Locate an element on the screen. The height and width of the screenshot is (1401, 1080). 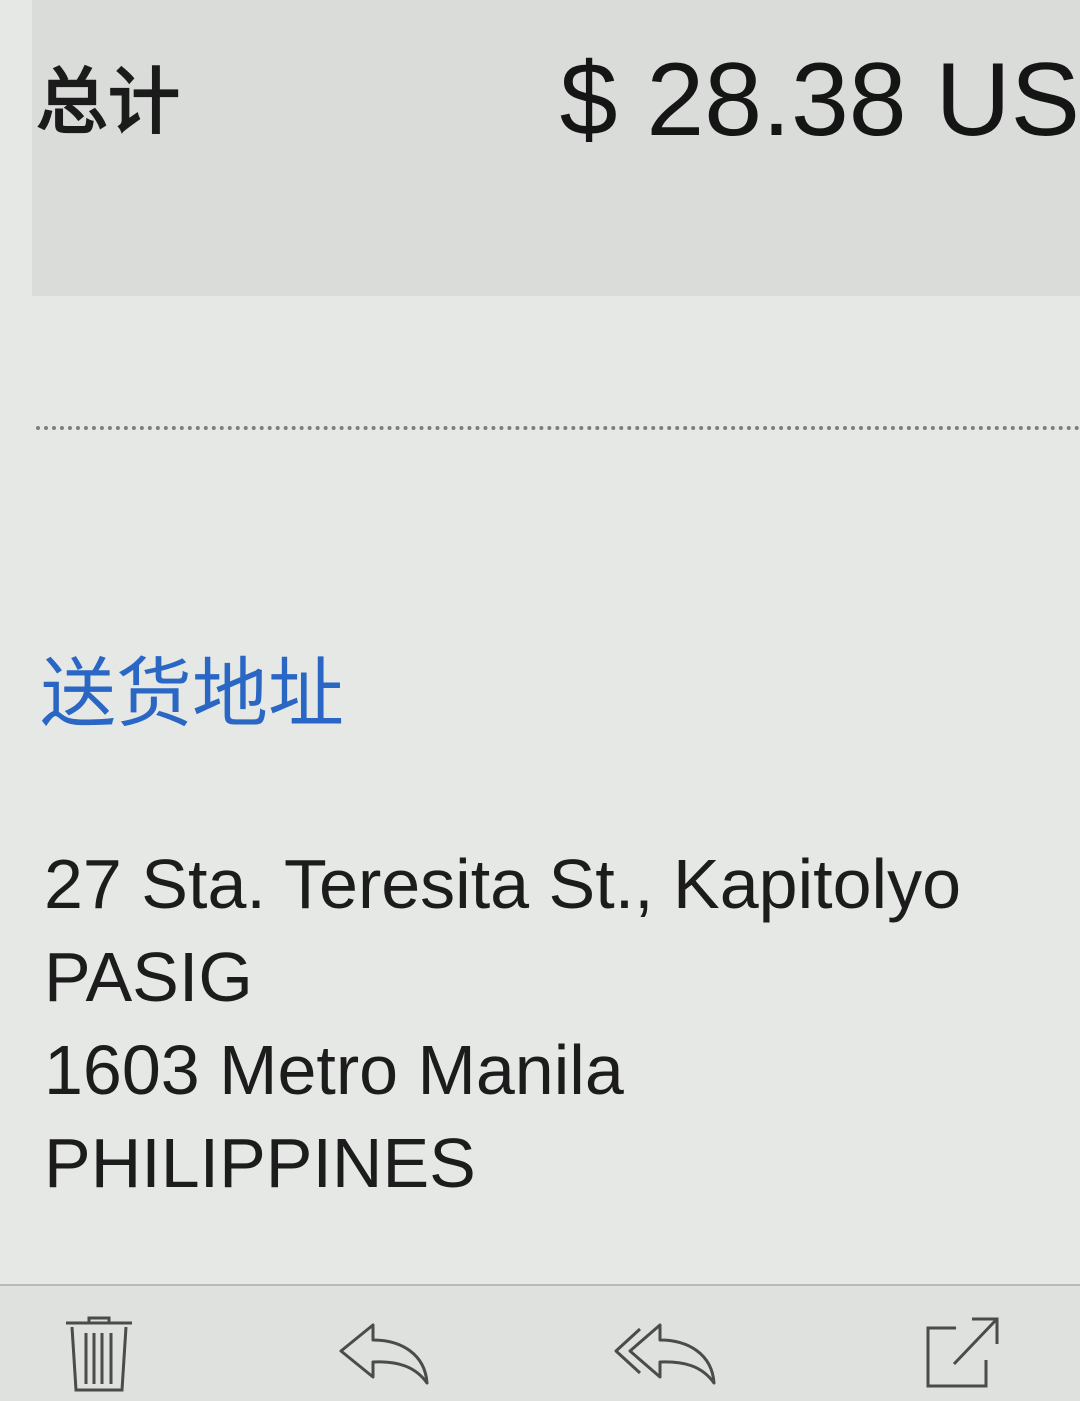
reply-button is located at coordinates (385, 1354).